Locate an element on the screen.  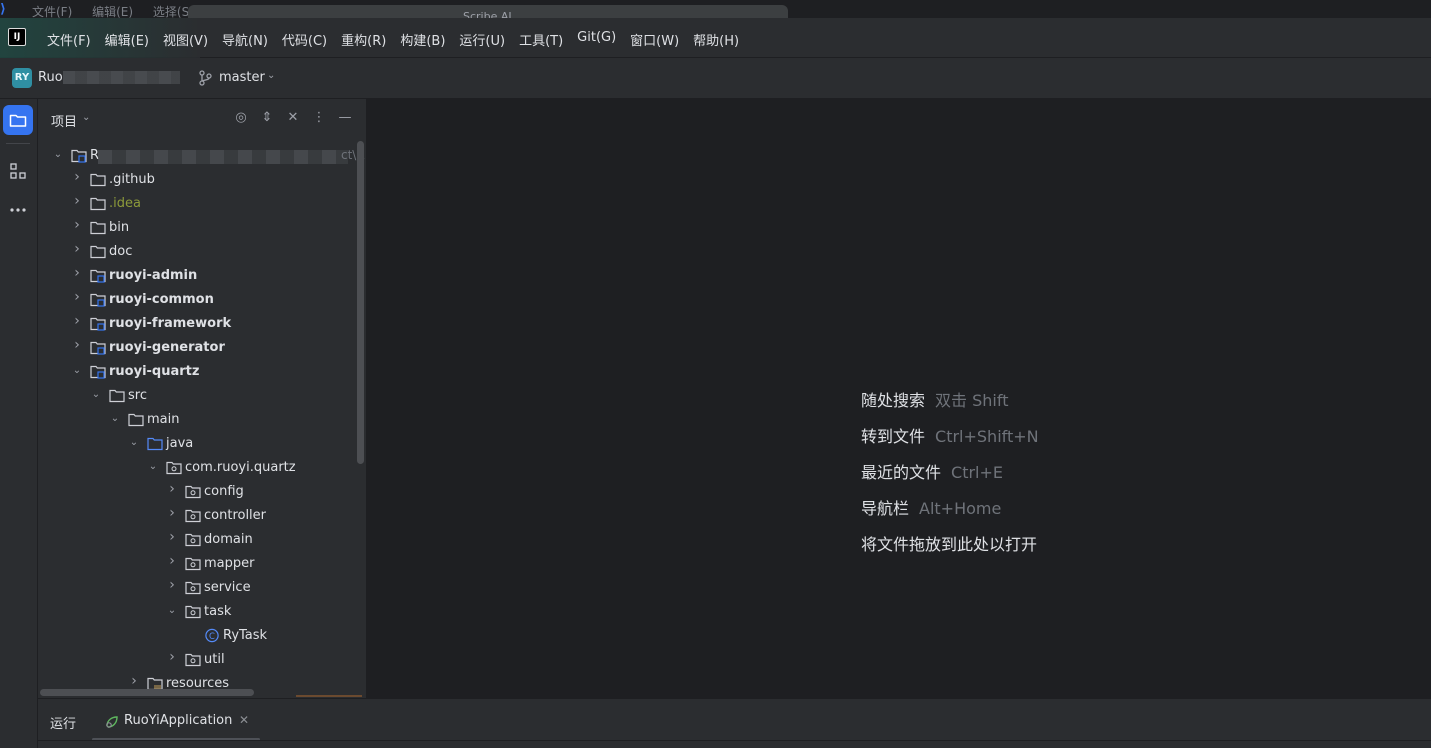
tree-item: C RyTask is located at coordinates (198, 636).